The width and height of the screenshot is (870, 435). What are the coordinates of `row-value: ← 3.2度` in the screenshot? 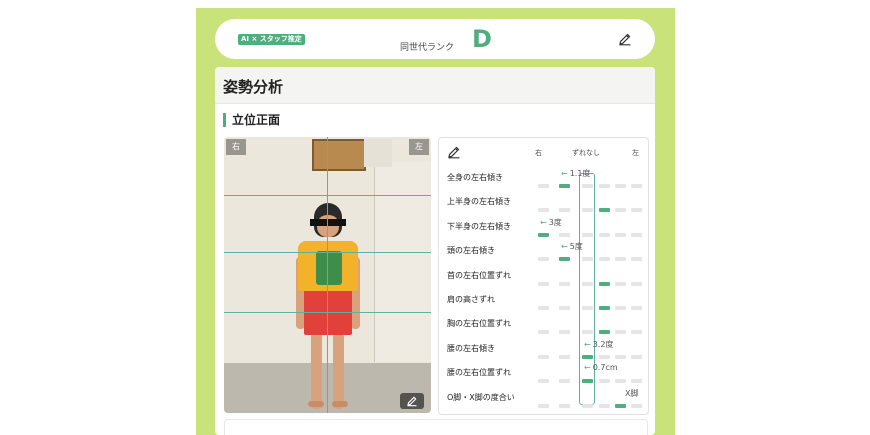 It's located at (598, 344).